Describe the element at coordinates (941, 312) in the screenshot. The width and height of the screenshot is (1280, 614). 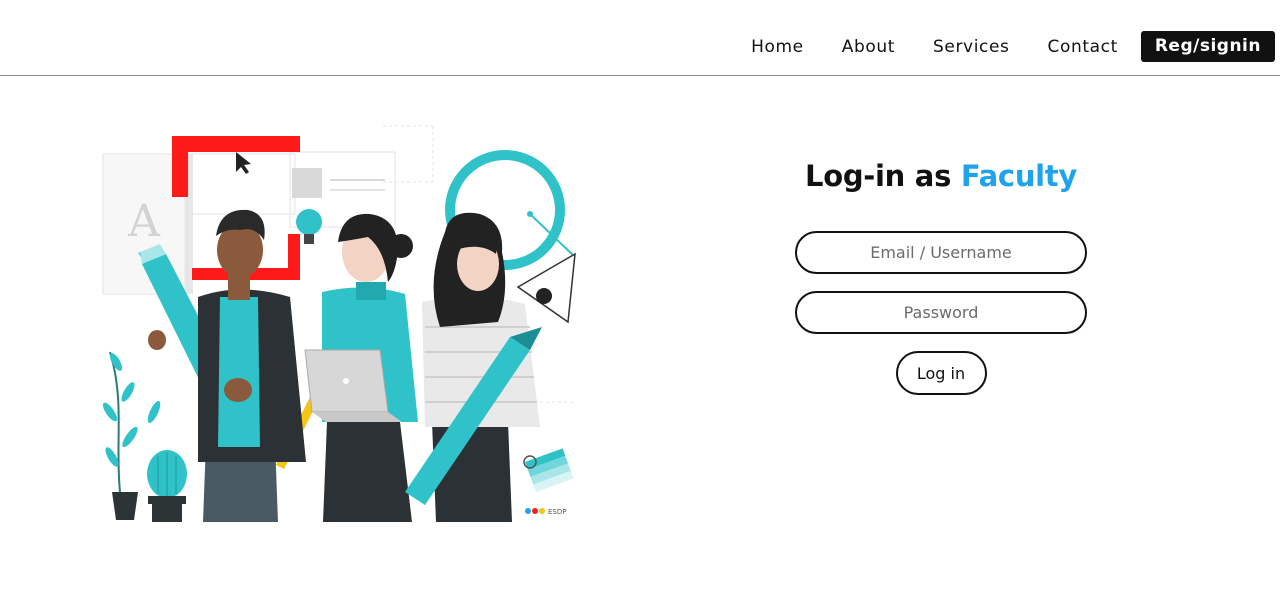
I see `password-input` at that location.